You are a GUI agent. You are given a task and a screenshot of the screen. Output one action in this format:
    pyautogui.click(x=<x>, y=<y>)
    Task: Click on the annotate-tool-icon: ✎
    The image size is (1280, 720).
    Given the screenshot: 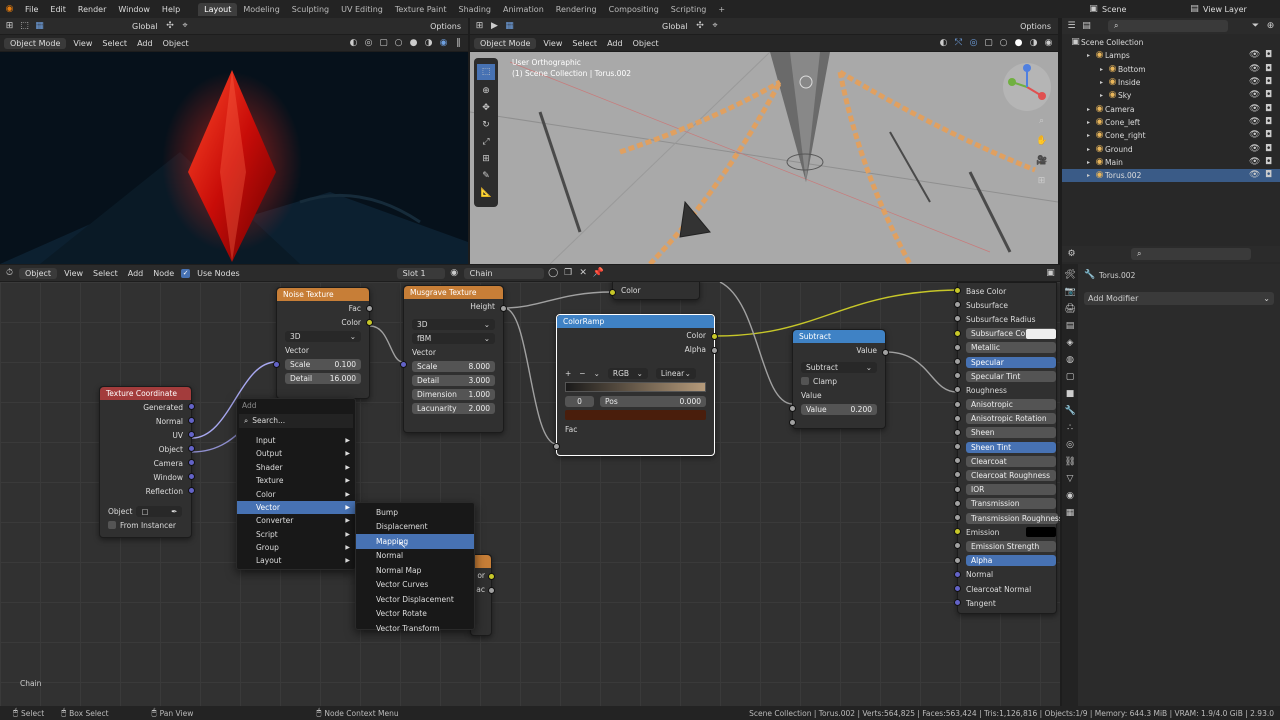 What is the action you would take?
    pyautogui.click(x=486, y=176)
    